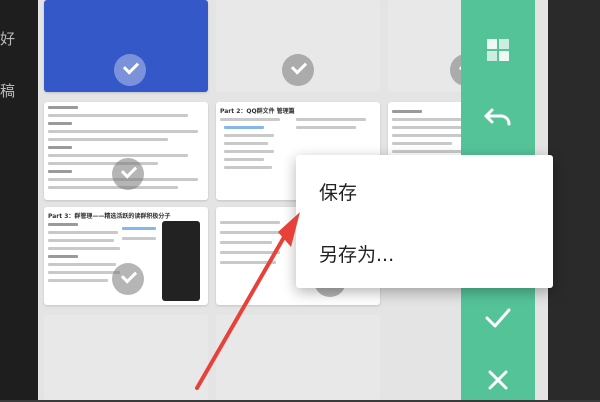 The image size is (600, 402). I want to click on page-thumbnail: Part 3：群管理——精选活跃的读群积极分子, so click(126, 256).